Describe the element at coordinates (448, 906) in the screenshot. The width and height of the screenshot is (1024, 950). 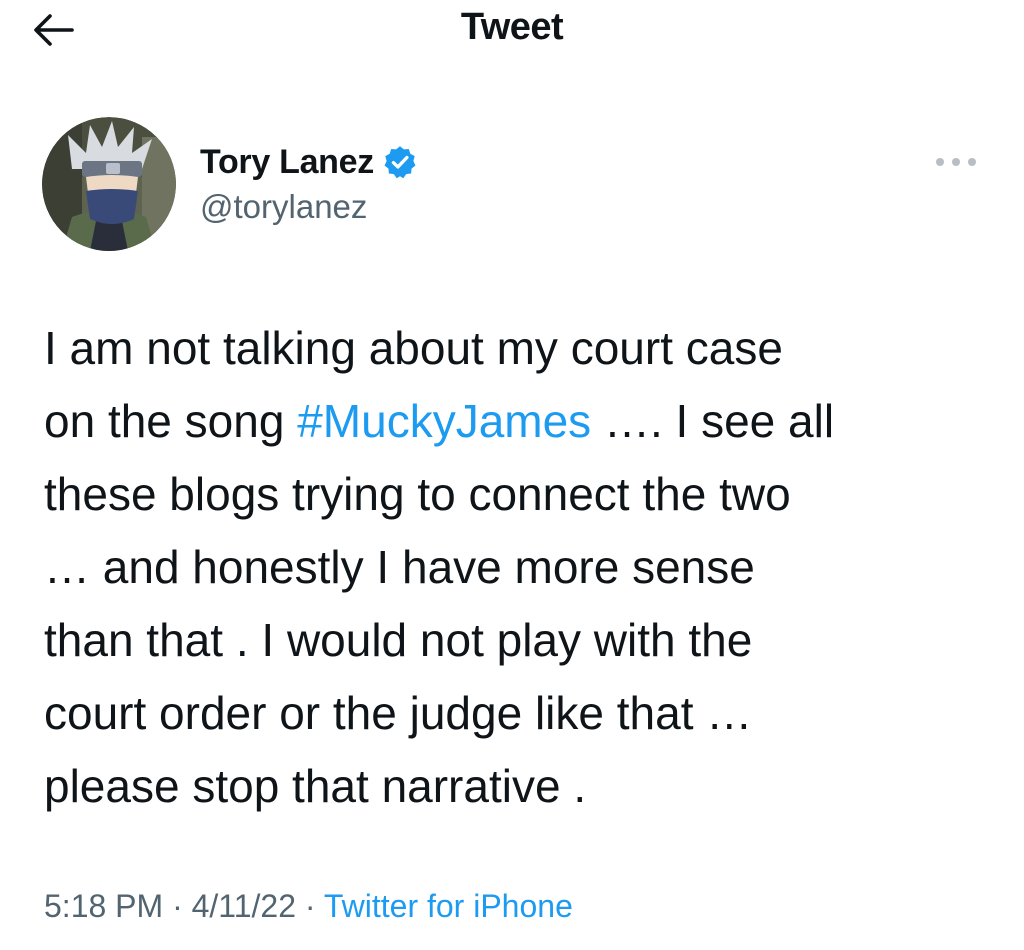
I see `tweet-source-link: Twitter for iPhone` at that location.